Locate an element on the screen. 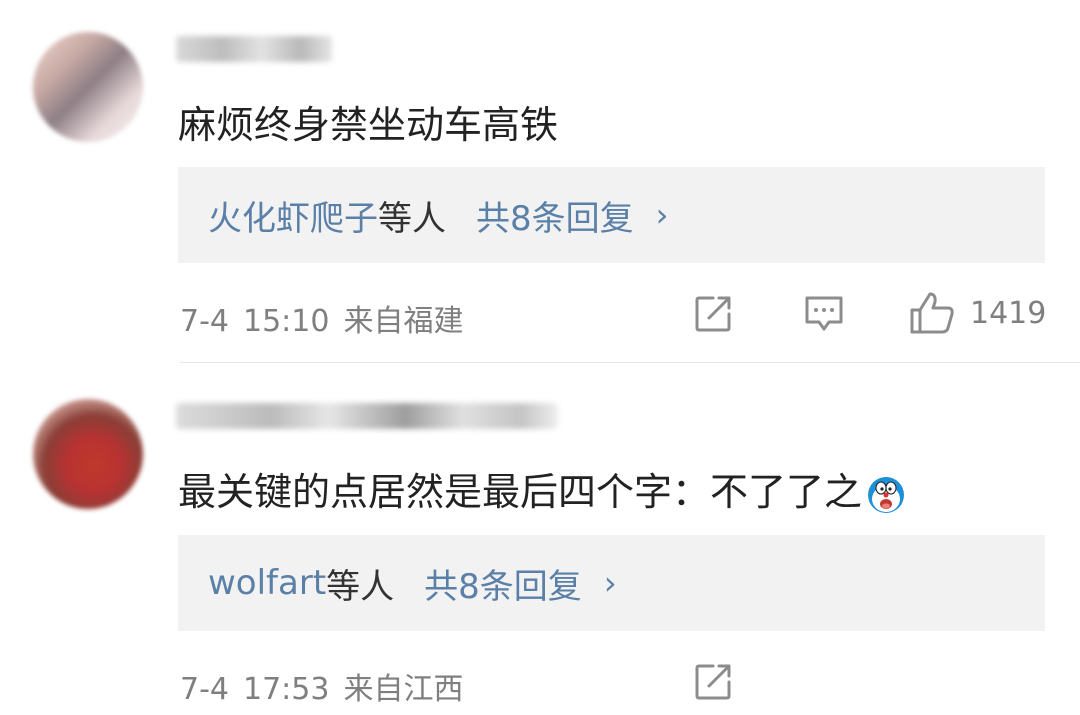 The width and height of the screenshot is (1080, 715). reply-preview: wolfart 等人 共8条回复 › is located at coordinates (611, 583).